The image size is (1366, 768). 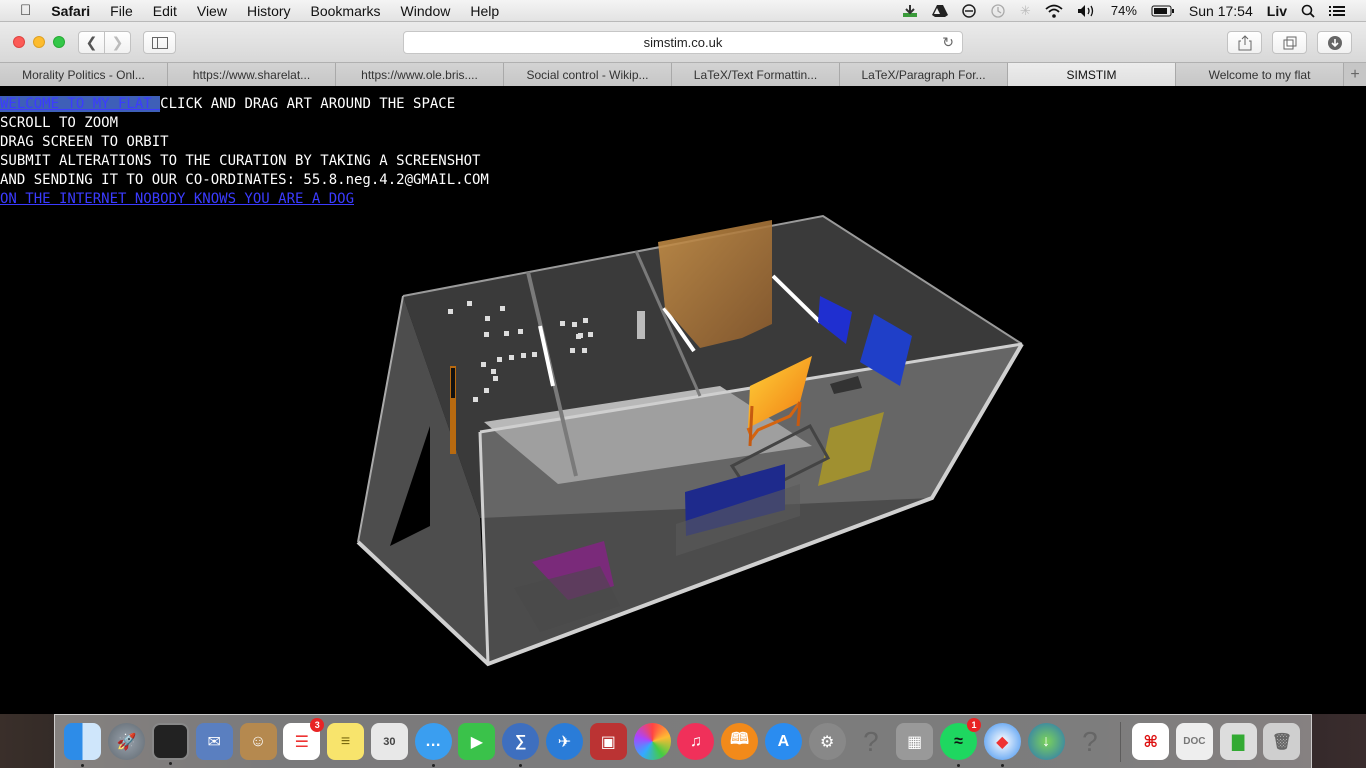 What do you see at coordinates (1025, 11) in the screenshot?
I see `bluetooth-icon: ✳` at bounding box center [1025, 11].